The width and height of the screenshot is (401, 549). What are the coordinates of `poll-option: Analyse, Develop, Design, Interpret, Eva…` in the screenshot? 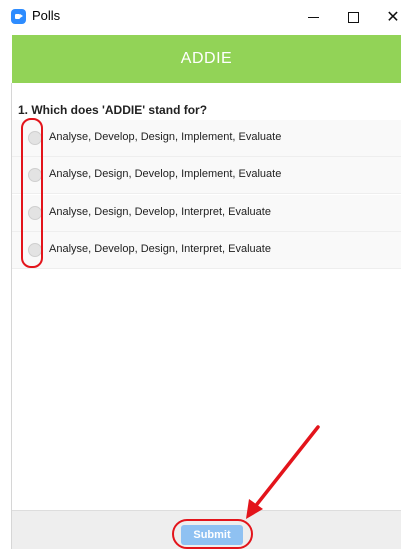 It's located at (206, 250).